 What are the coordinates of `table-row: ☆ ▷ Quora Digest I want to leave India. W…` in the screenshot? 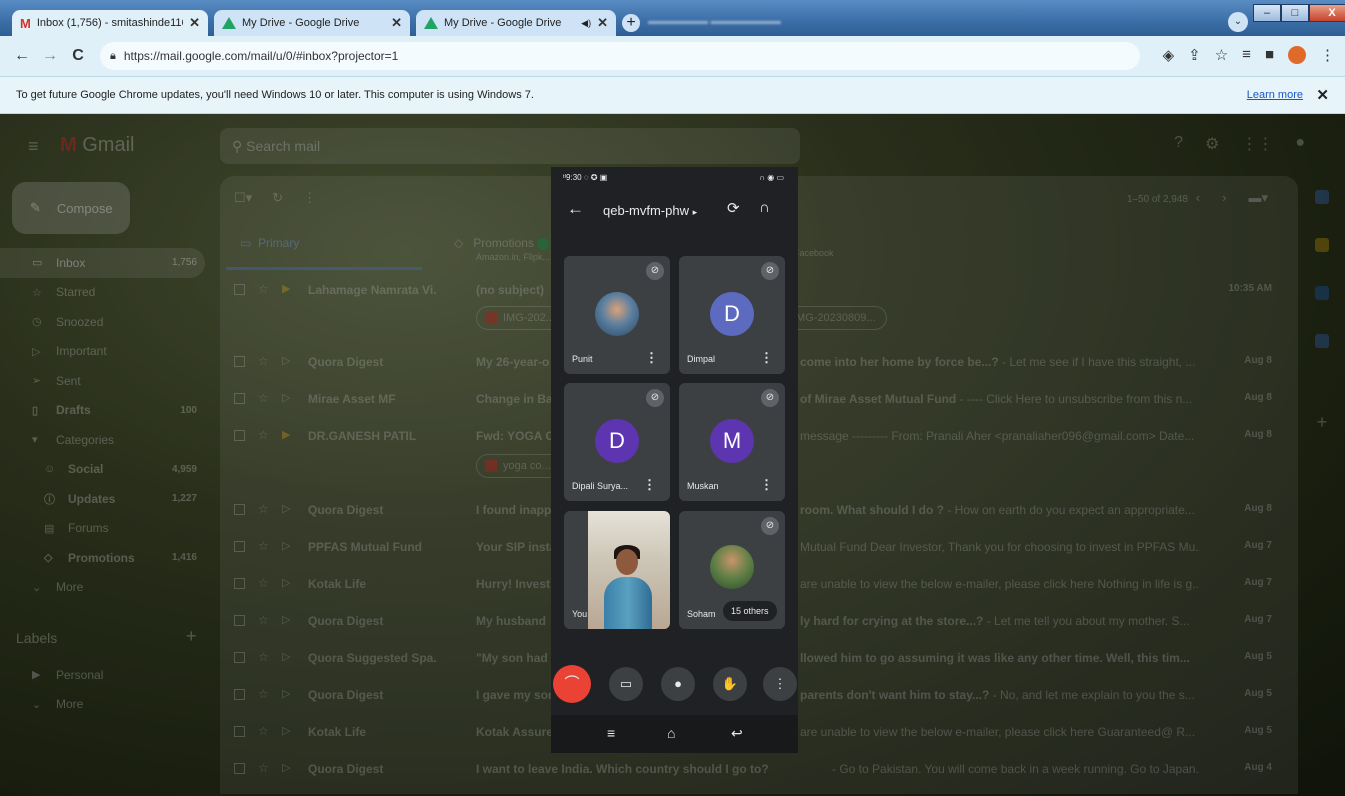 It's located at (759, 769).